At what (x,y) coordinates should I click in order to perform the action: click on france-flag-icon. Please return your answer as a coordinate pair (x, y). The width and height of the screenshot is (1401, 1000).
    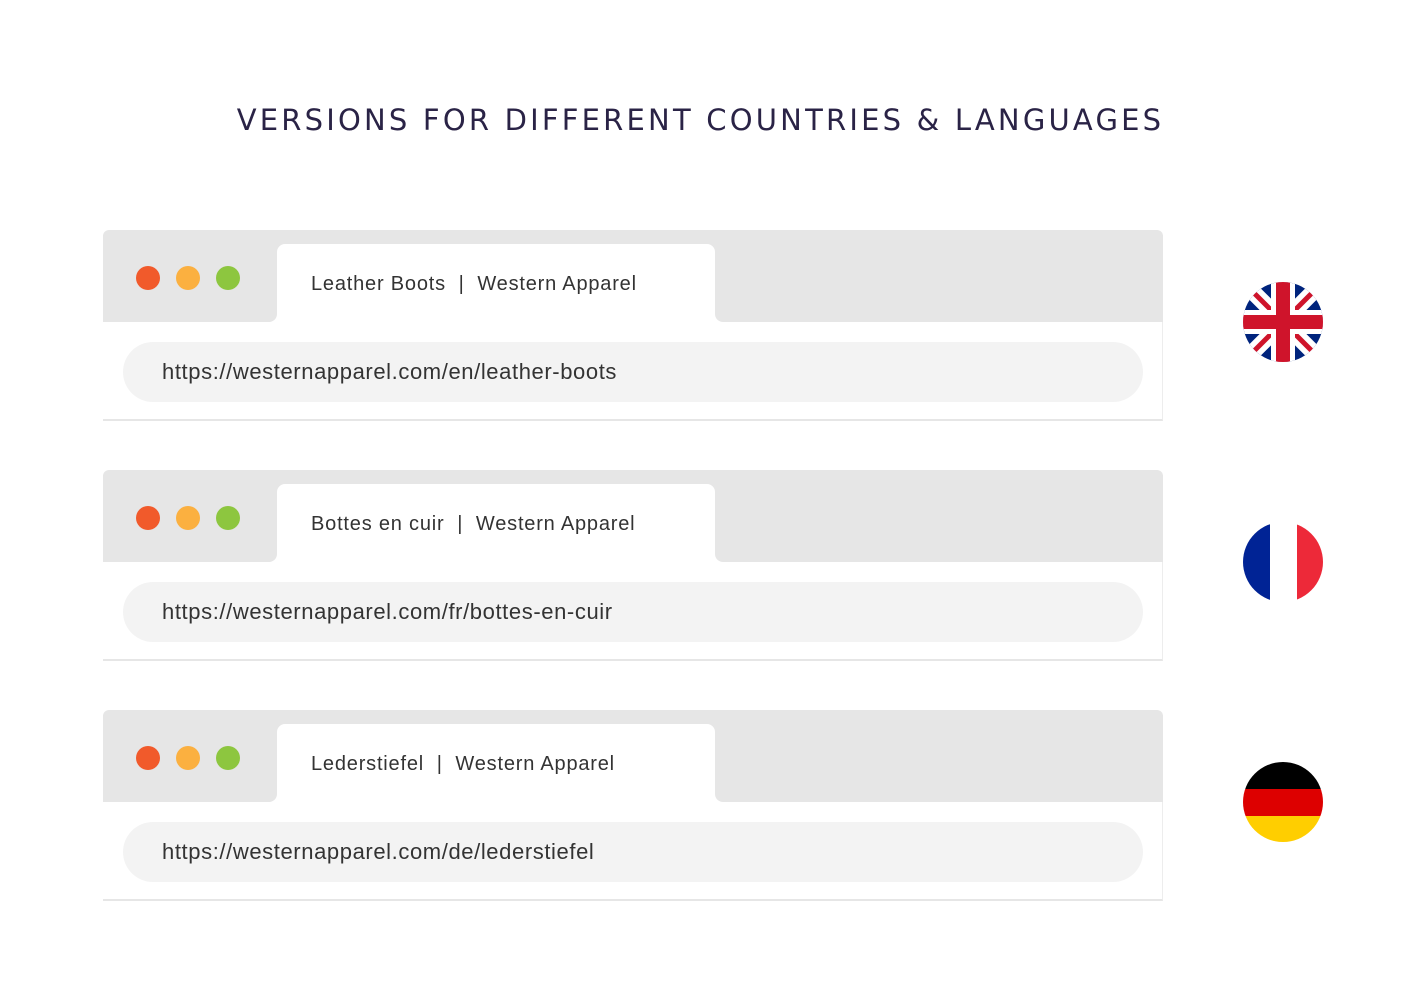
    Looking at the image, I should click on (1283, 562).